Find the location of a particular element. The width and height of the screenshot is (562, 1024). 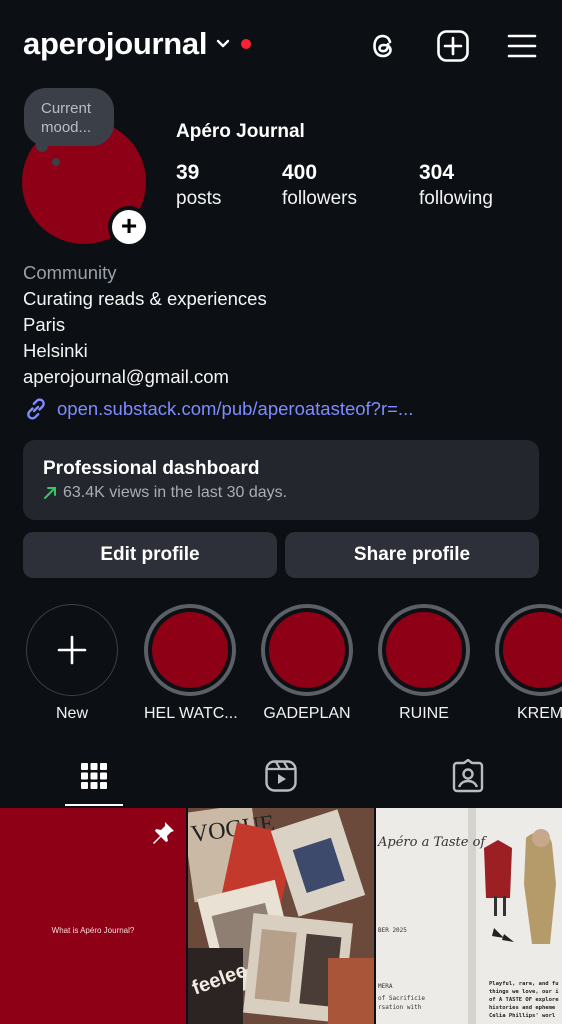

posts-count: 39 is located at coordinates (188, 172).